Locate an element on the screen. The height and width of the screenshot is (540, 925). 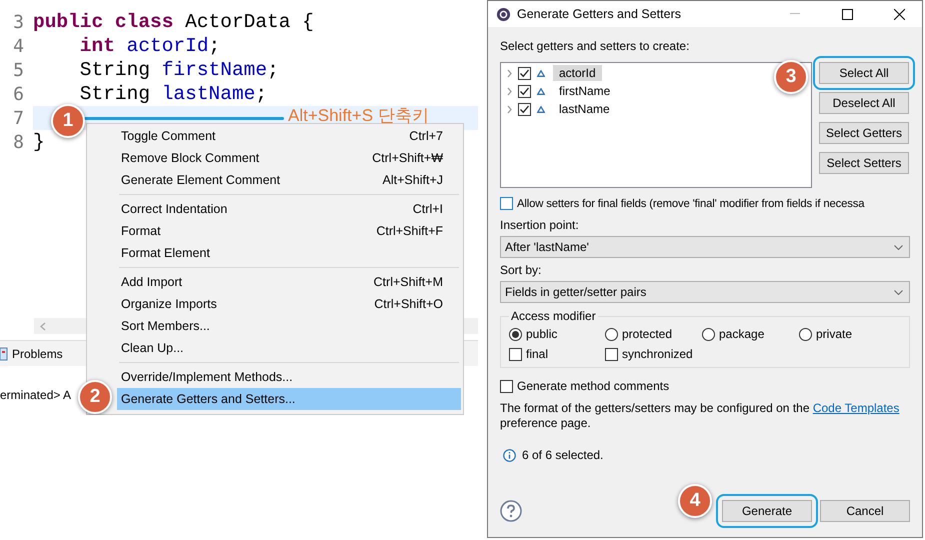
line-number: 3 is located at coordinates (18, 22).